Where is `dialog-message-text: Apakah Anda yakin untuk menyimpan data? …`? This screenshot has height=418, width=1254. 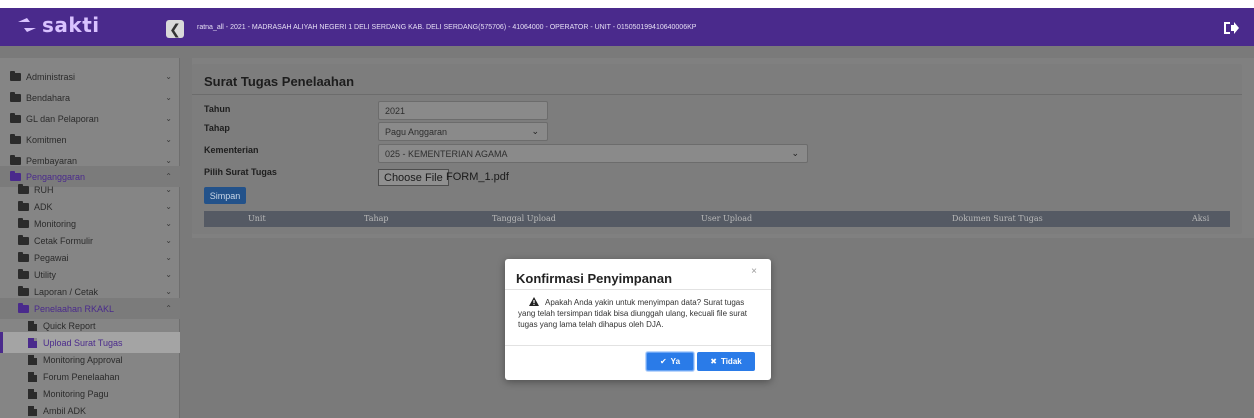
dialog-message-text: Apakah Anda yakin untuk menyimpan data? … is located at coordinates (633, 313).